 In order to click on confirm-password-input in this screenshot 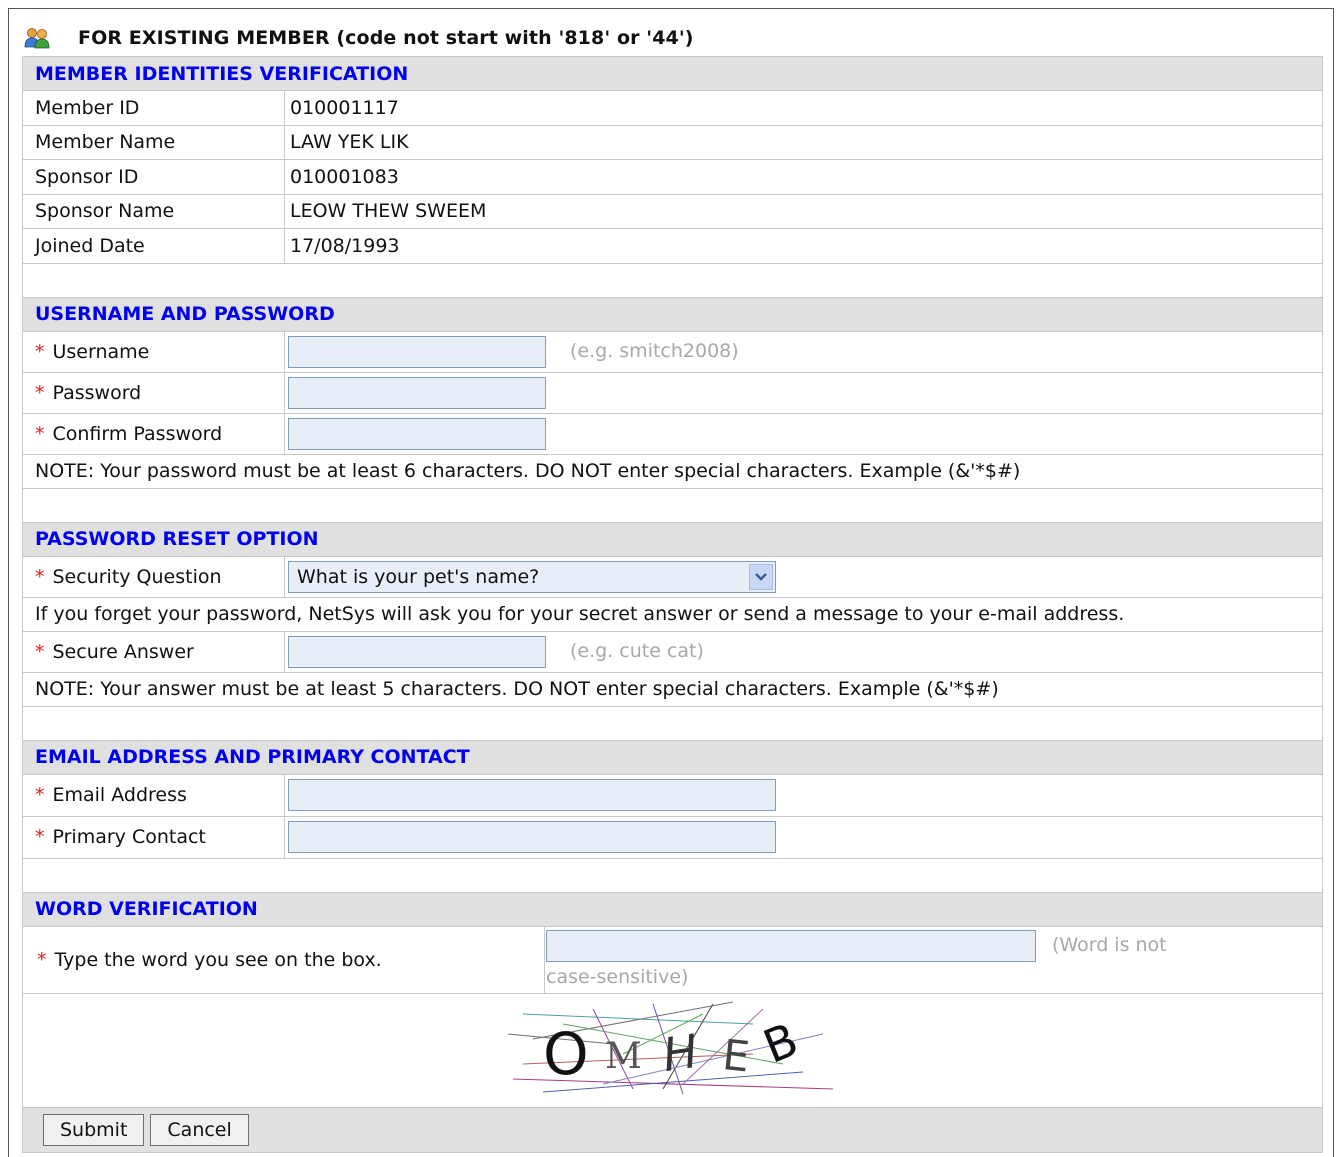, I will do `click(417, 433)`.